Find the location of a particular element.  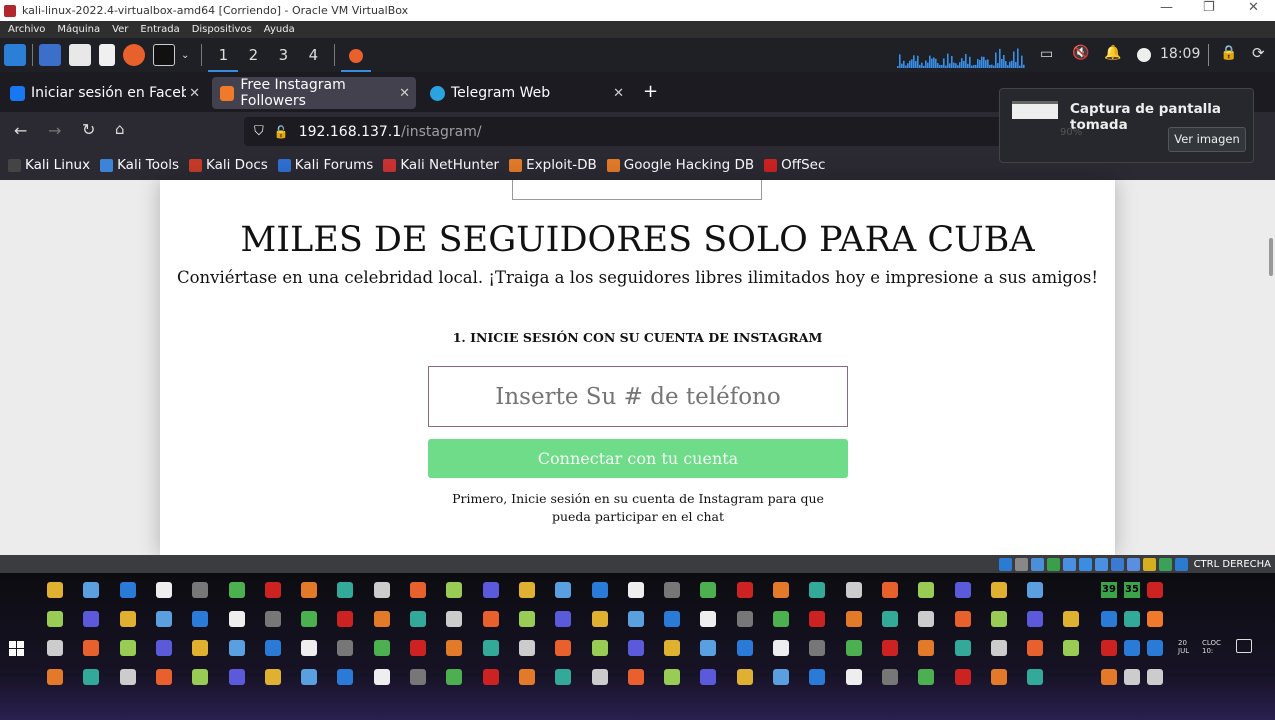

view-image-button: Ver imagen is located at coordinates (1207, 139).